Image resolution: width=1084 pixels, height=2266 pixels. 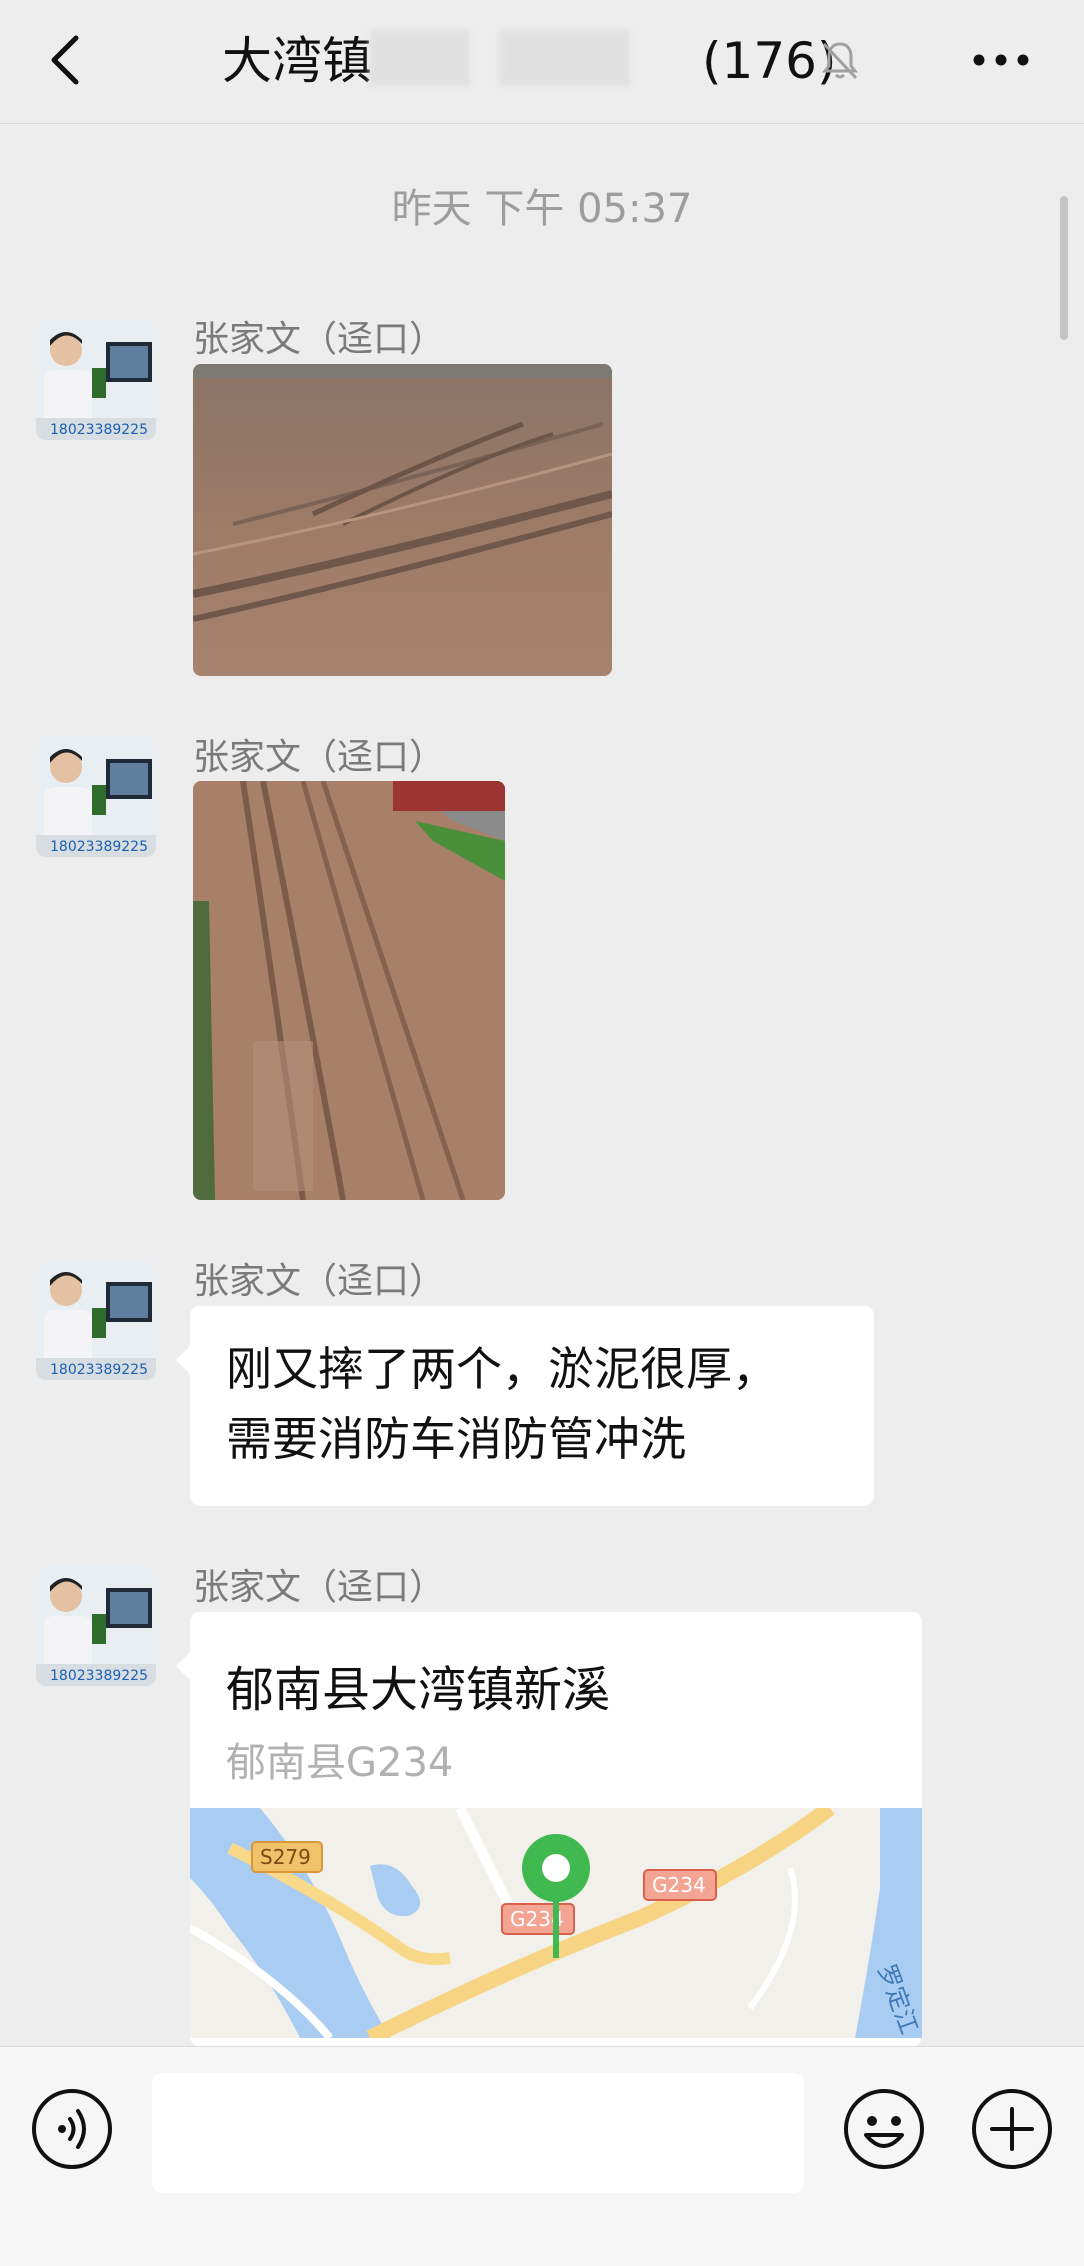 I want to click on muddy-road-tracks-photo, so click(x=349, y=990).